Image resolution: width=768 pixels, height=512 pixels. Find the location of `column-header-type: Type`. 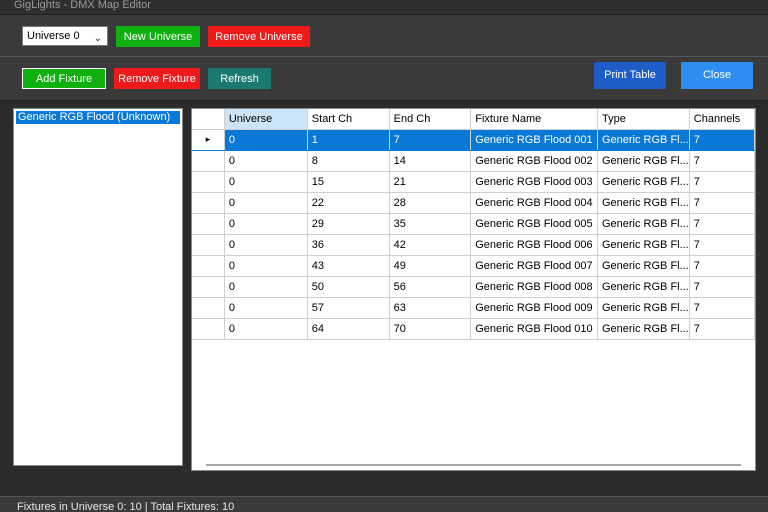

column-header-type: Type is located at coordinates (643, 119).